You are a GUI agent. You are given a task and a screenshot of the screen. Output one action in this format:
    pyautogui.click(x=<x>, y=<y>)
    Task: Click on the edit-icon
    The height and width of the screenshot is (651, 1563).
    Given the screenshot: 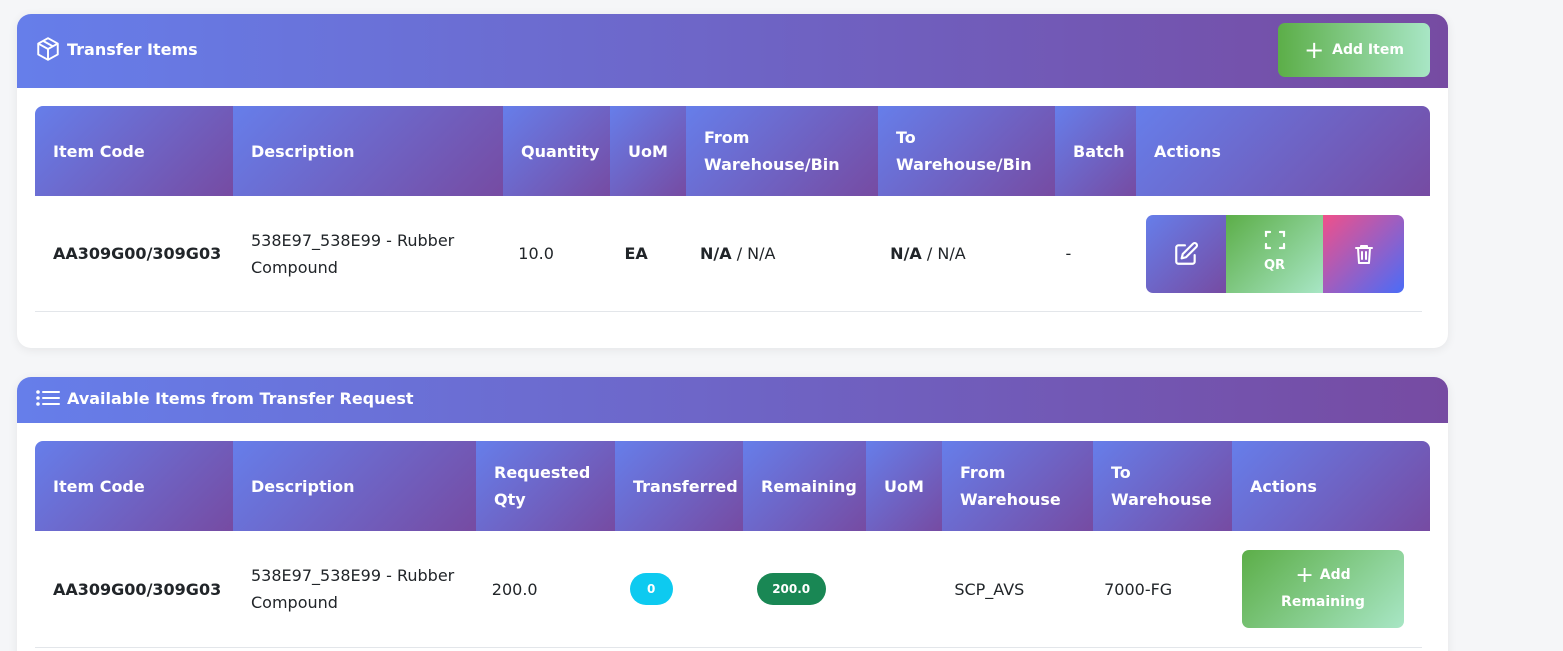 What is the action you would take?
    pyautogui.click(x=1186, y=253)
    